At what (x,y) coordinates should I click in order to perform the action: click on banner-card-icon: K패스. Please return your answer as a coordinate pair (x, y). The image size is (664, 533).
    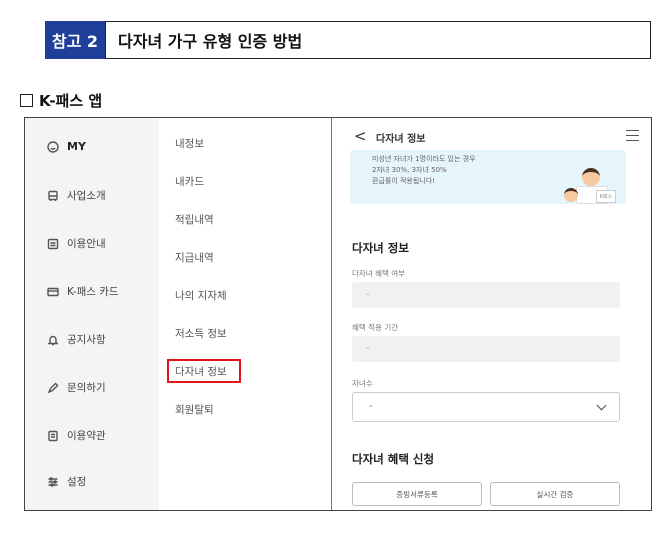
    Looking at the image, I should click on (606, 196).